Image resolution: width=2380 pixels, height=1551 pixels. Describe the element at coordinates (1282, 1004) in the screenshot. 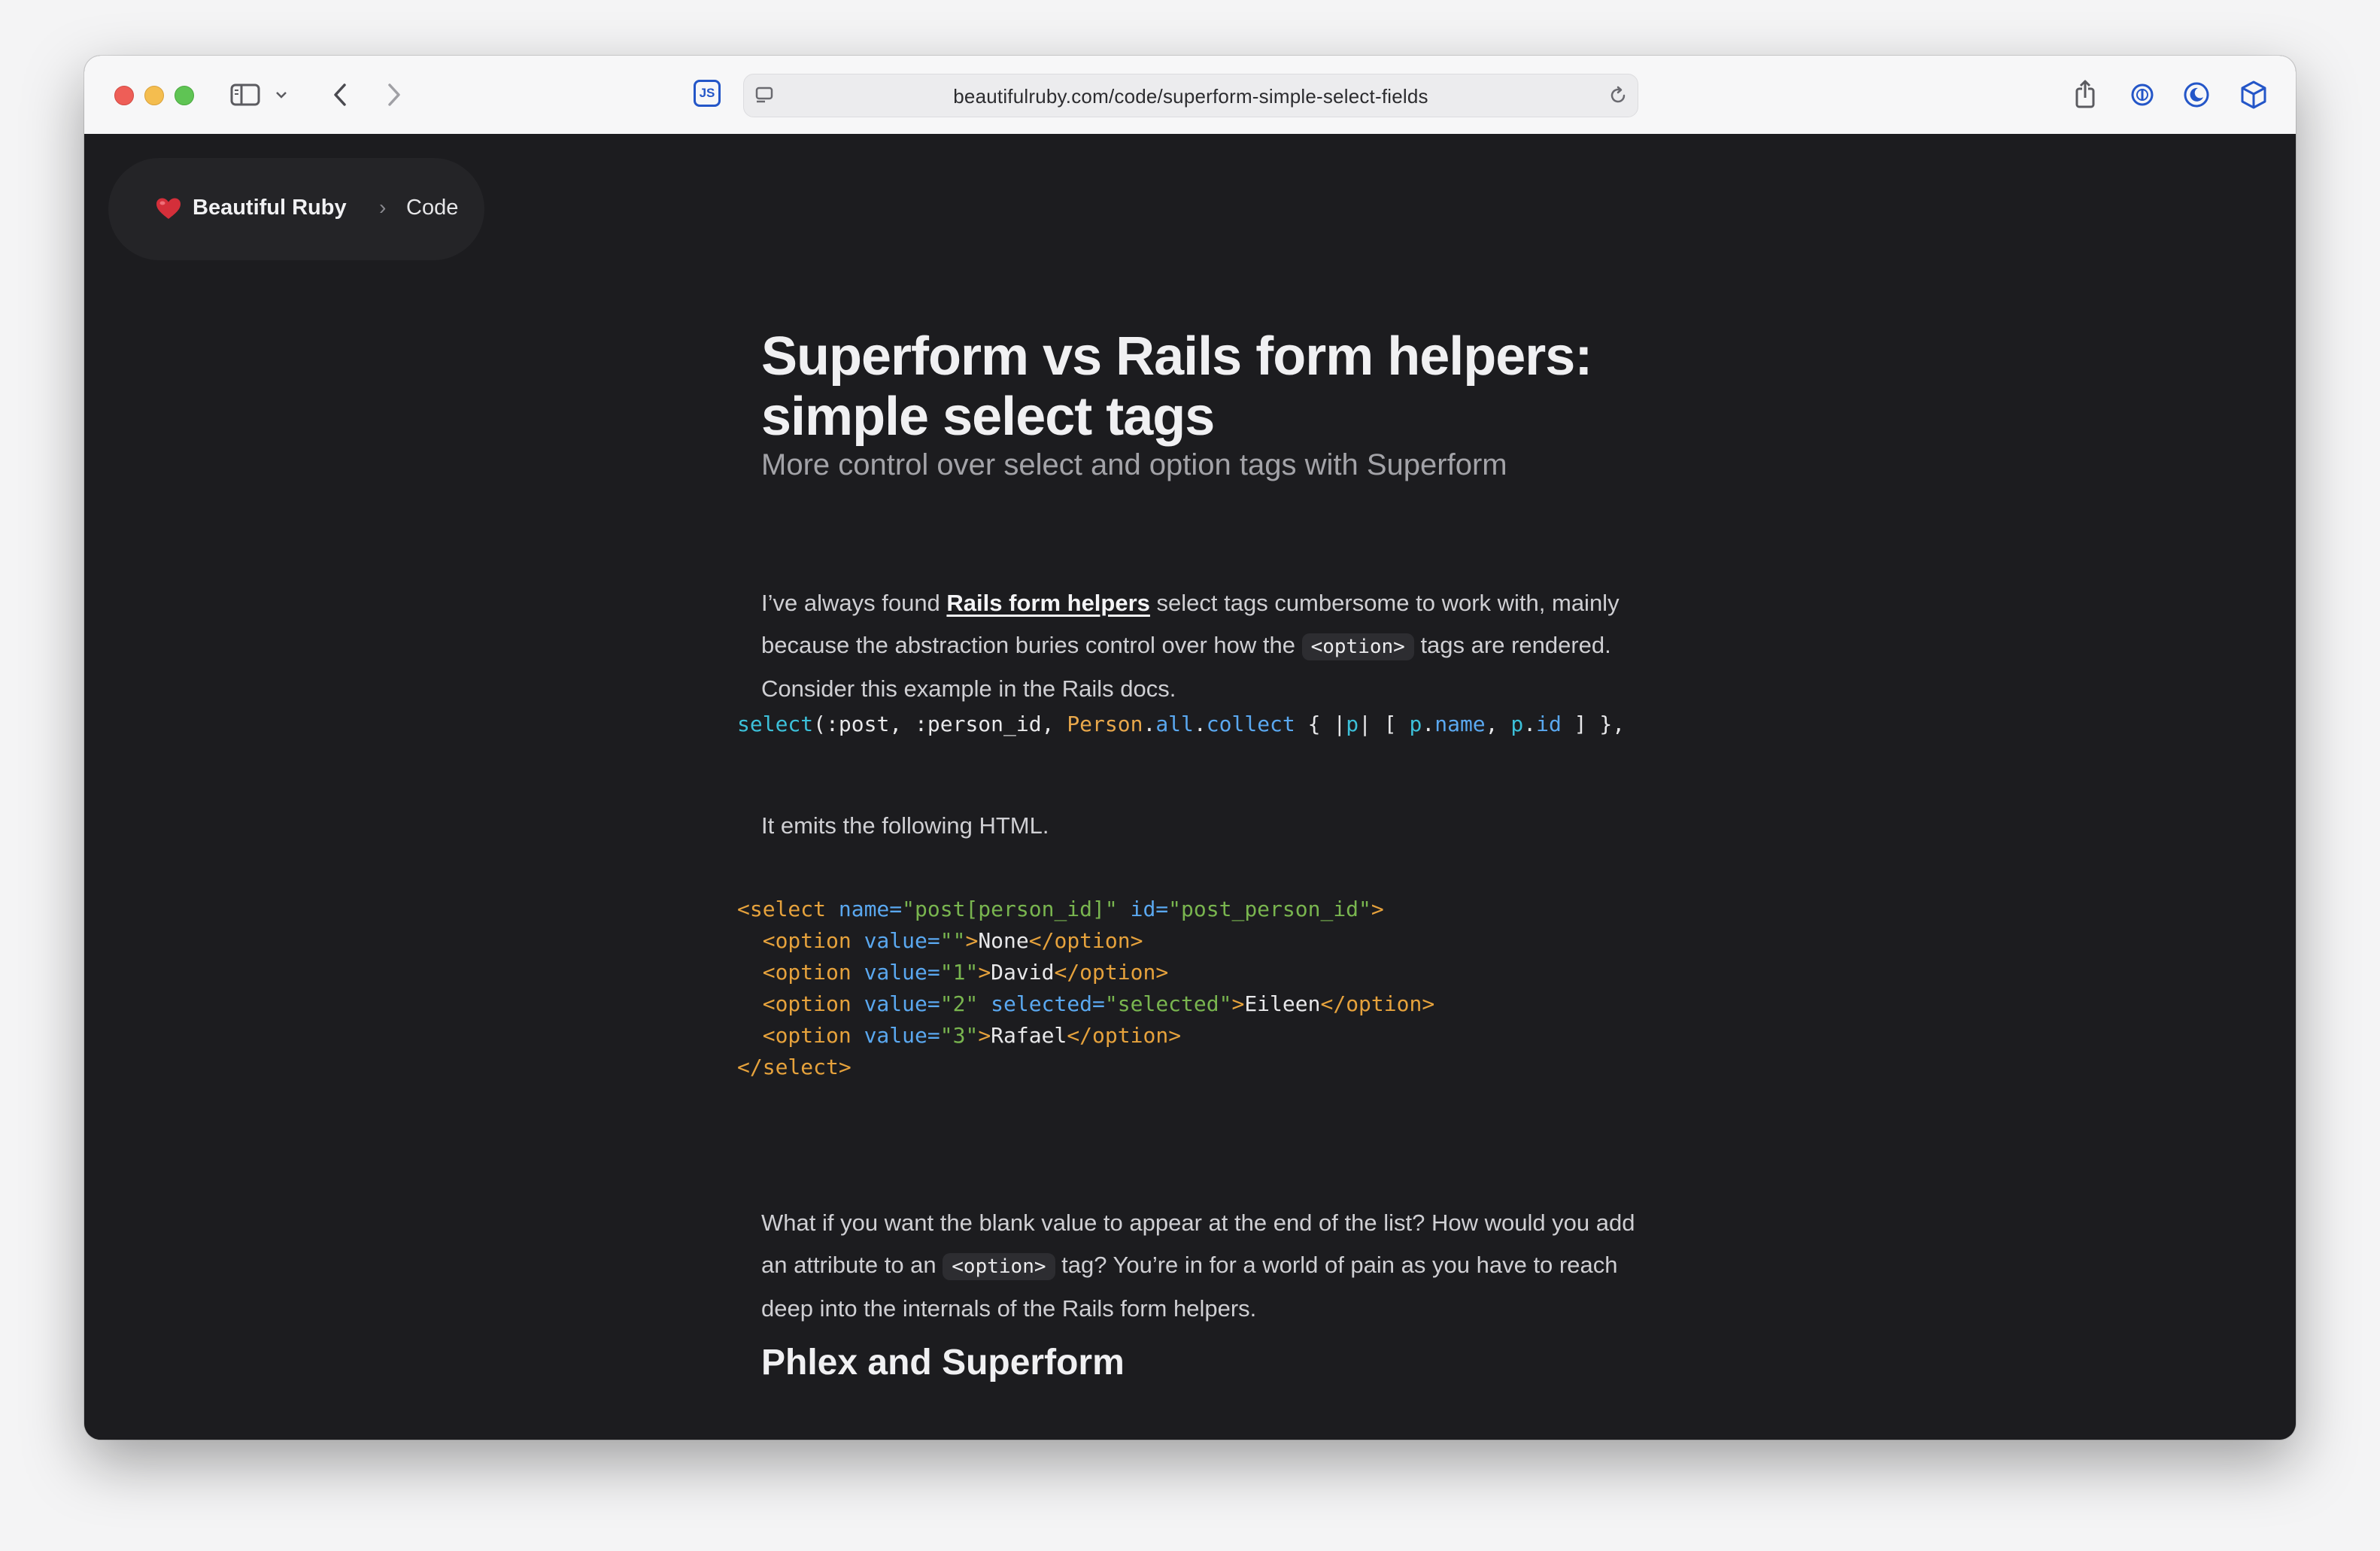

I see `code-token: Eileen` at that location.